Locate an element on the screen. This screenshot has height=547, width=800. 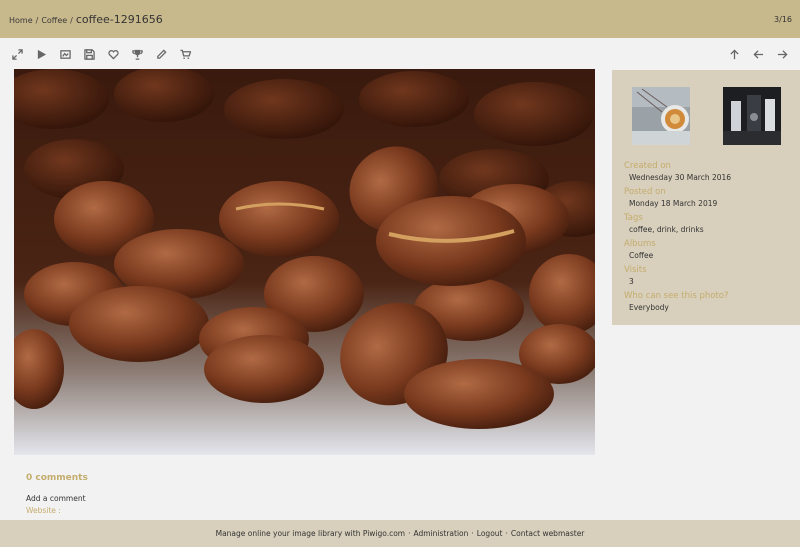
play-icon is located at coordinates (41, 54).